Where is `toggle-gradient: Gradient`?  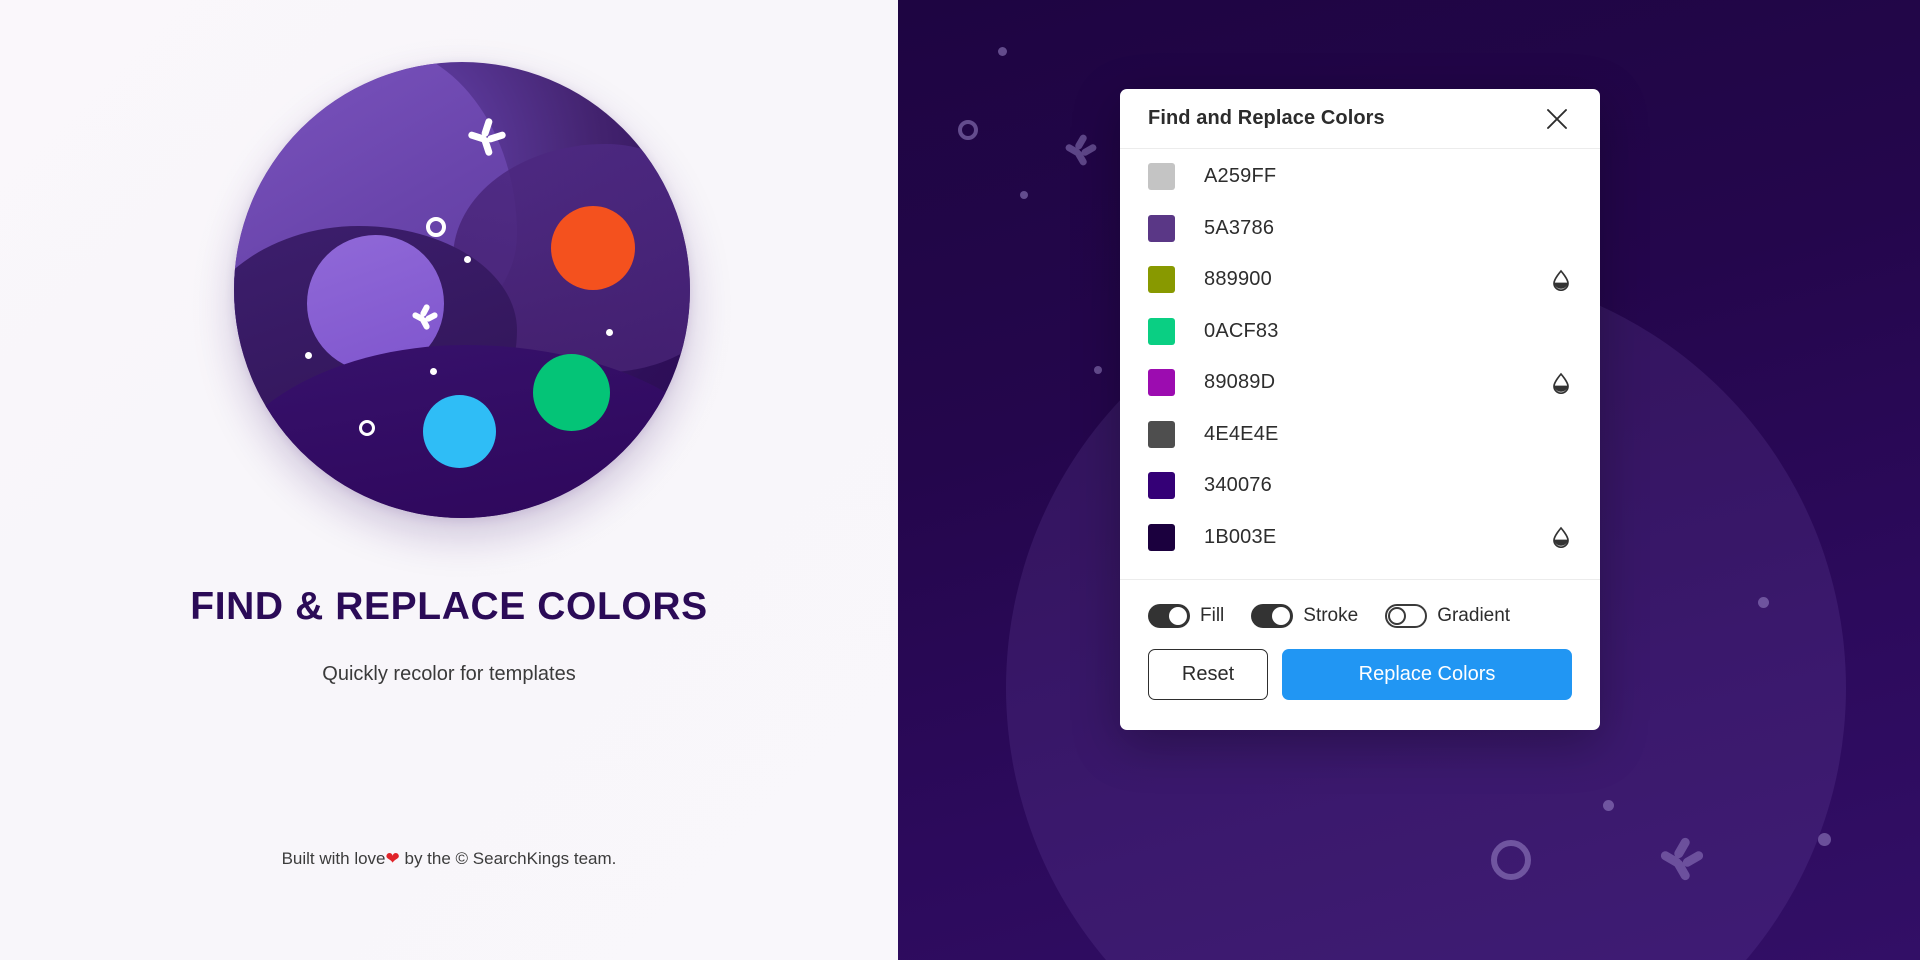 toggle-gradient: Gradient is located at coordinates (1447, 616).